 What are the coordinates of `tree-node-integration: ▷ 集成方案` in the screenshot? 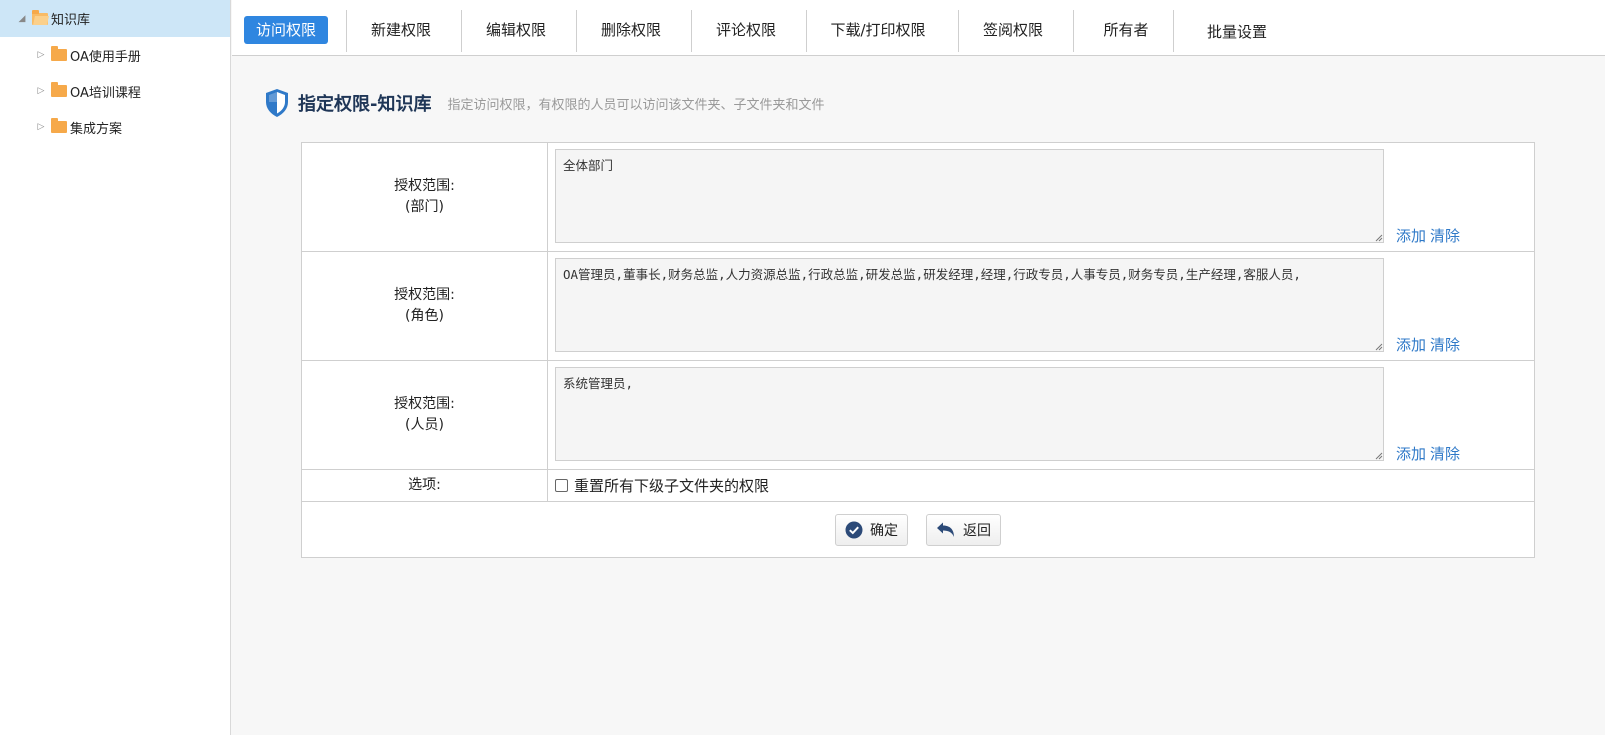 It's located at (115, 127).